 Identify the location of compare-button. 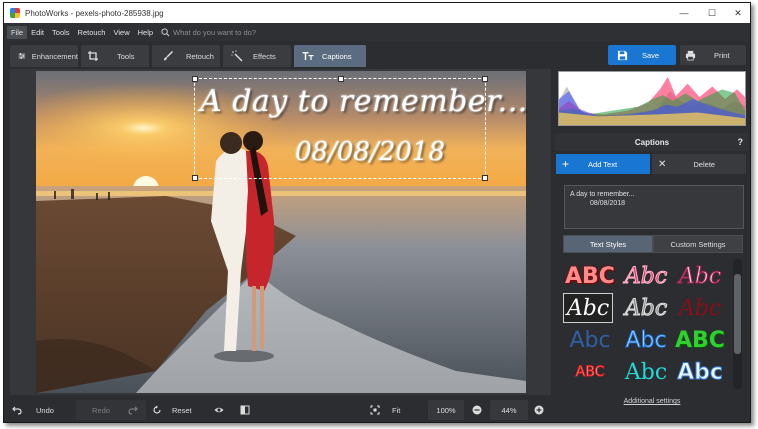
(248, 410).